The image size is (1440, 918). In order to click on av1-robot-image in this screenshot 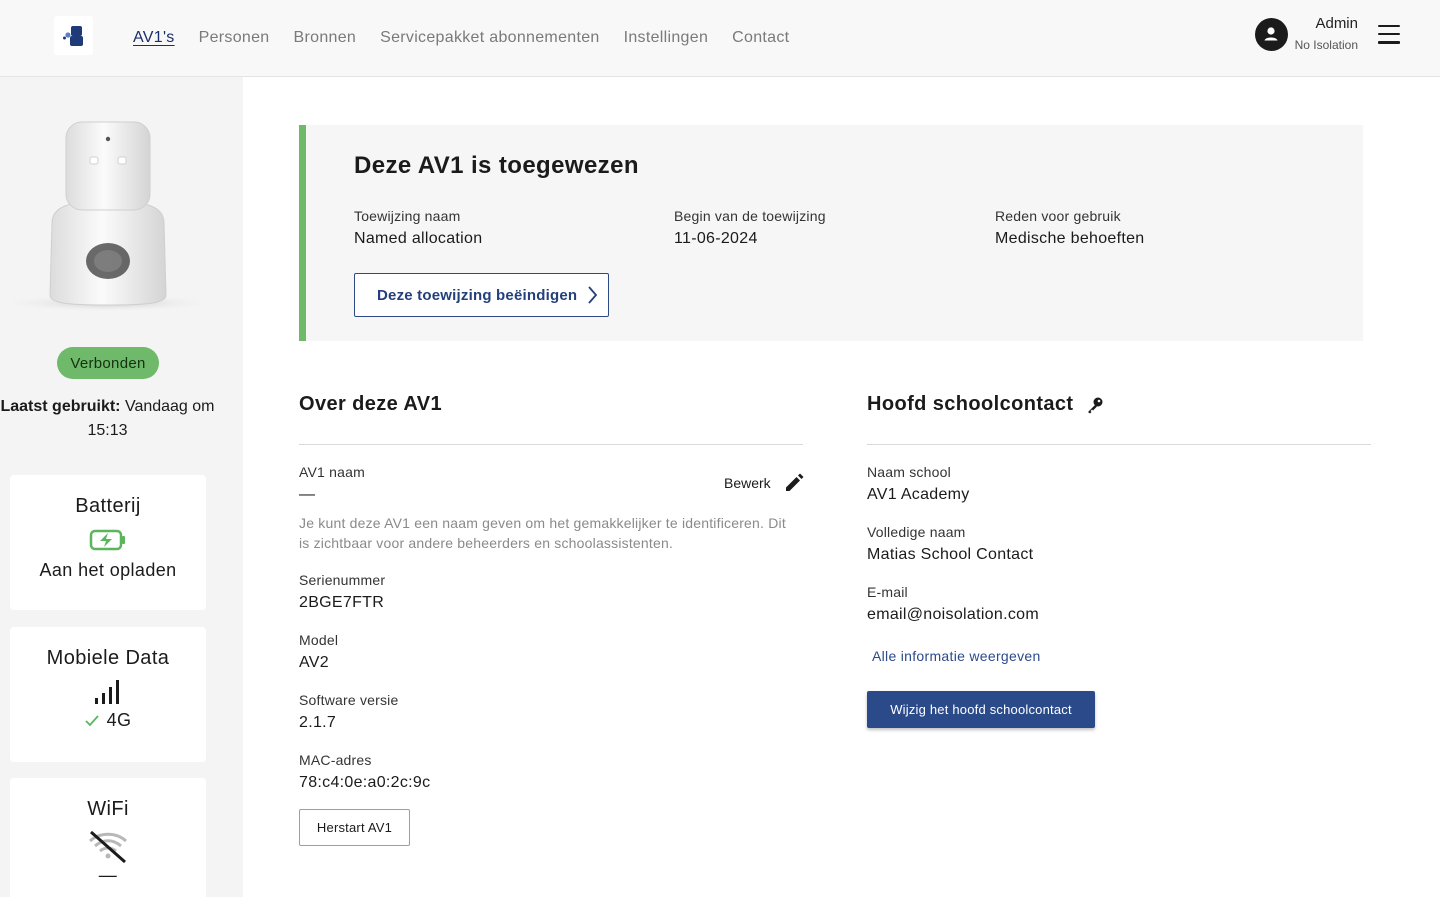, I will do `click(109, 217)`.